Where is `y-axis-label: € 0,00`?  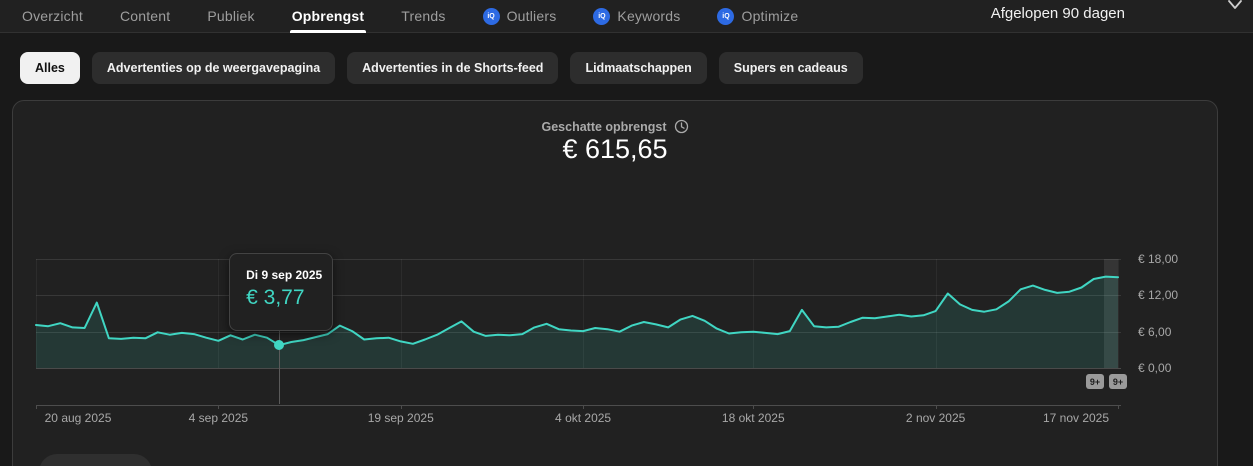 y-axis-label: € 0,00 is located at coordinates (1155, 368).